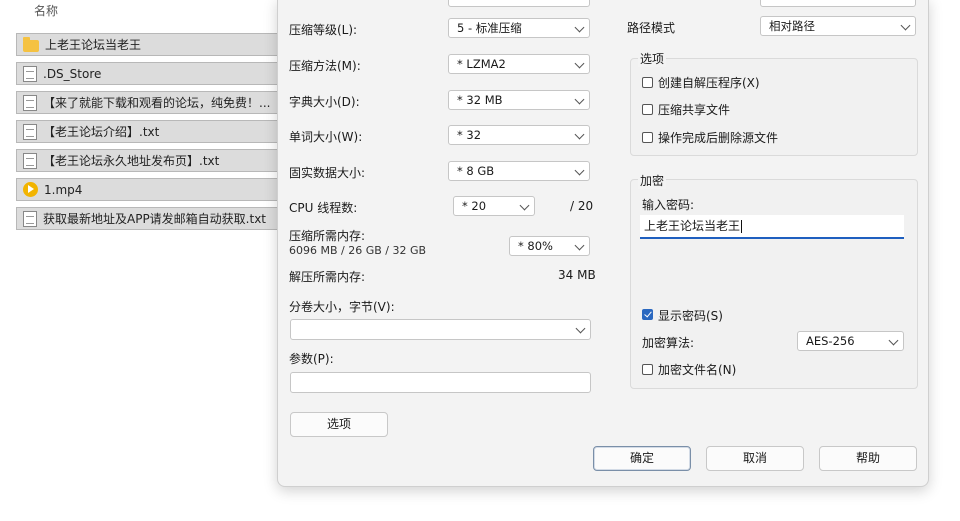 The image size is (960, 521). I want to click on encryption-method-select: AES-256, so click(850, 341).